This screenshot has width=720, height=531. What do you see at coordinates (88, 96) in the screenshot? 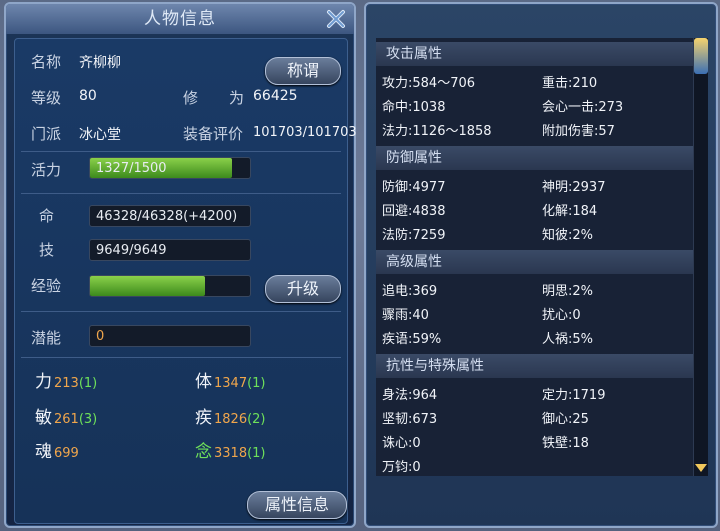
I see `level-value: 80` at bounding box center [88, 96].